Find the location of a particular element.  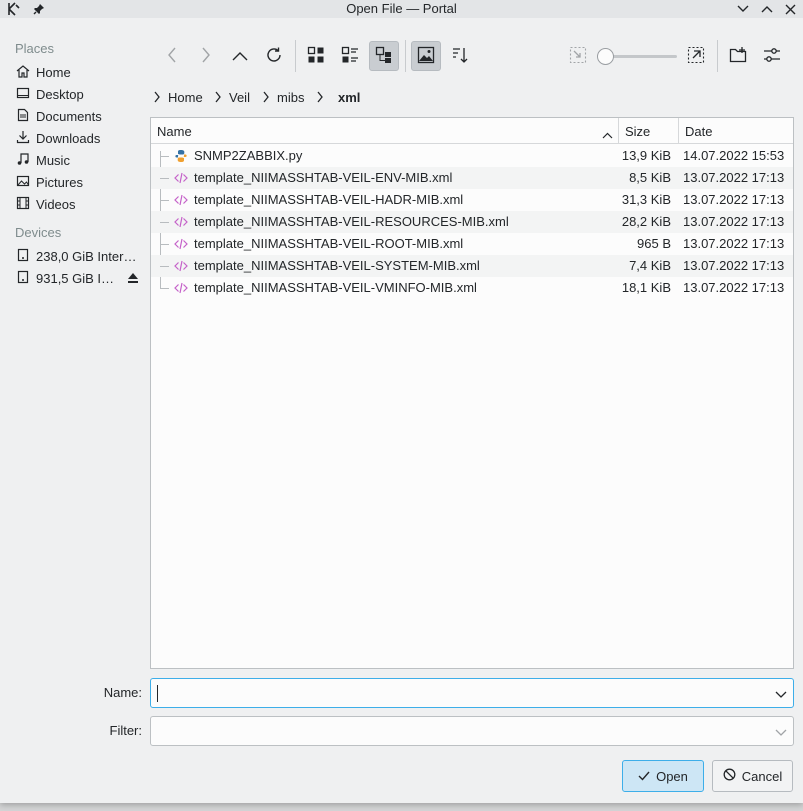

show-preview-button is located at coordinates (426, 56).